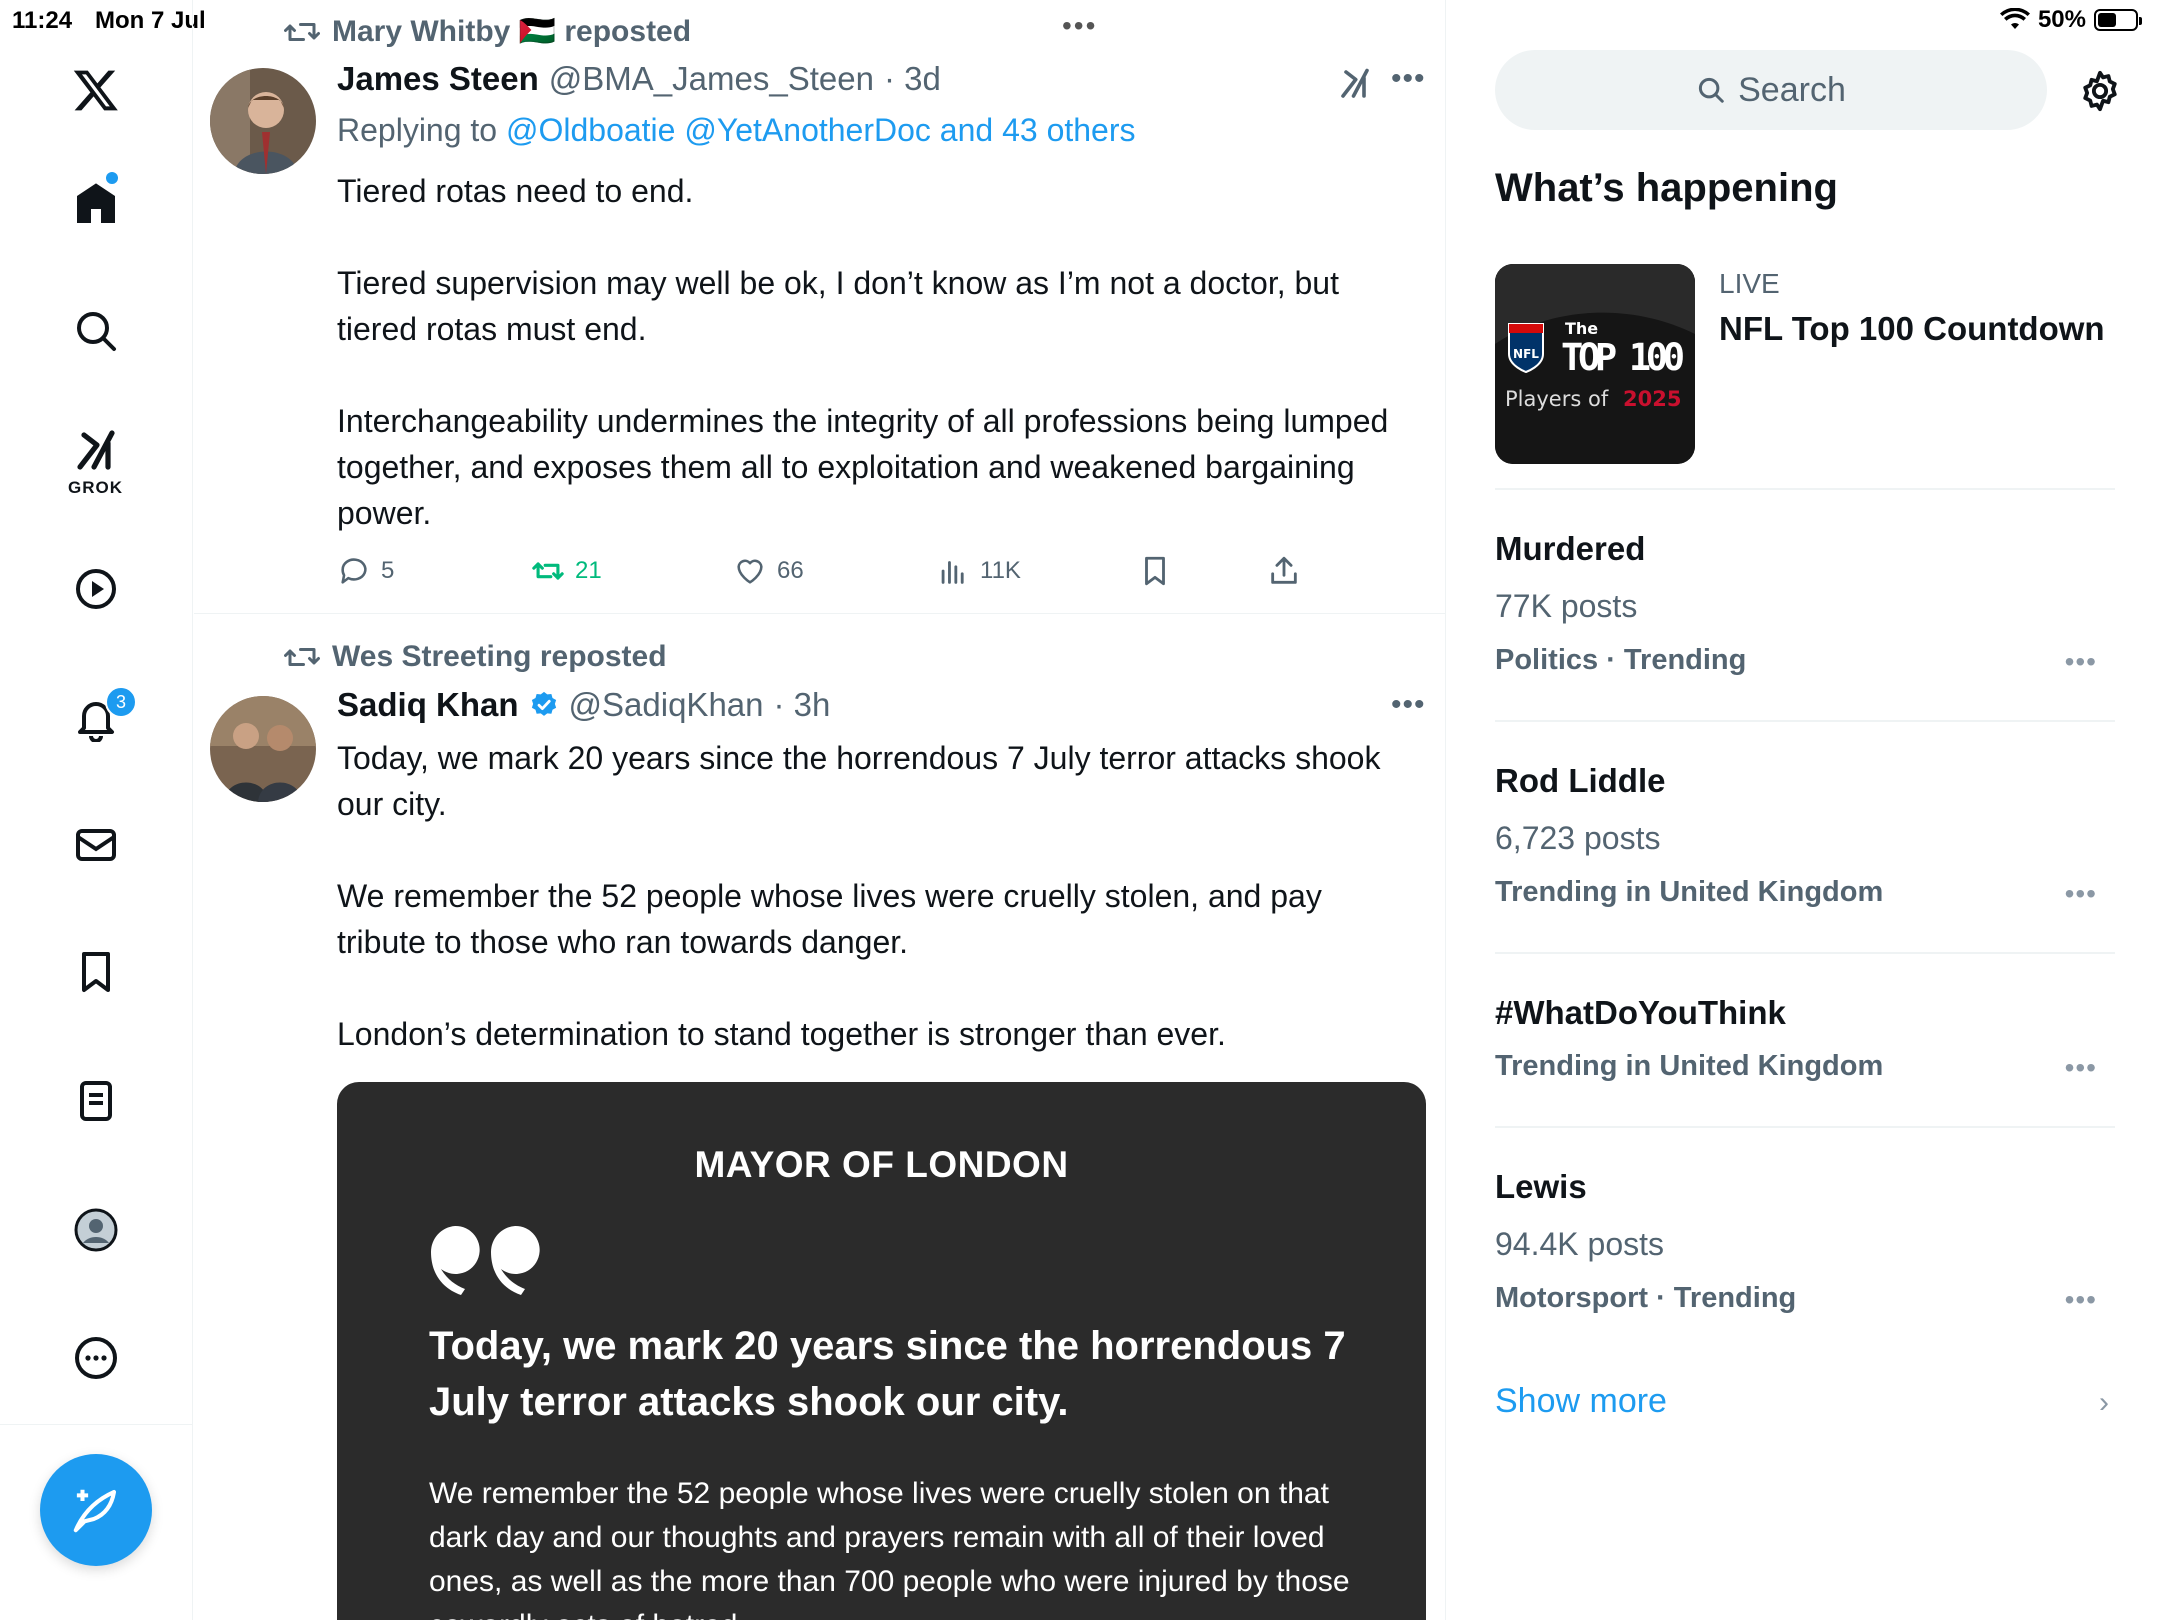 The width and height of the screenshot is (2160, 1620). What do you see at coordinates (1541, 1186) in the screenshot?
I see `trend-title: Lewis` at bounding box center [1541, 1186].